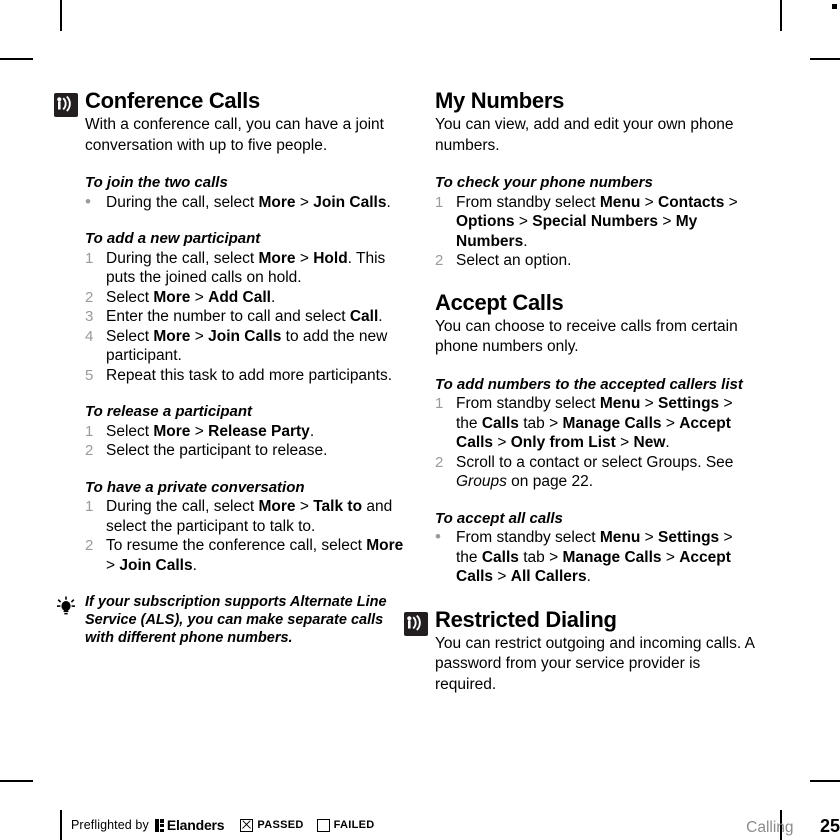 This screenshot has height=840, width=840. Describe the element at coordinates (247, 825) in the screenshot. I see `checkbox-checked-icon` at that location.